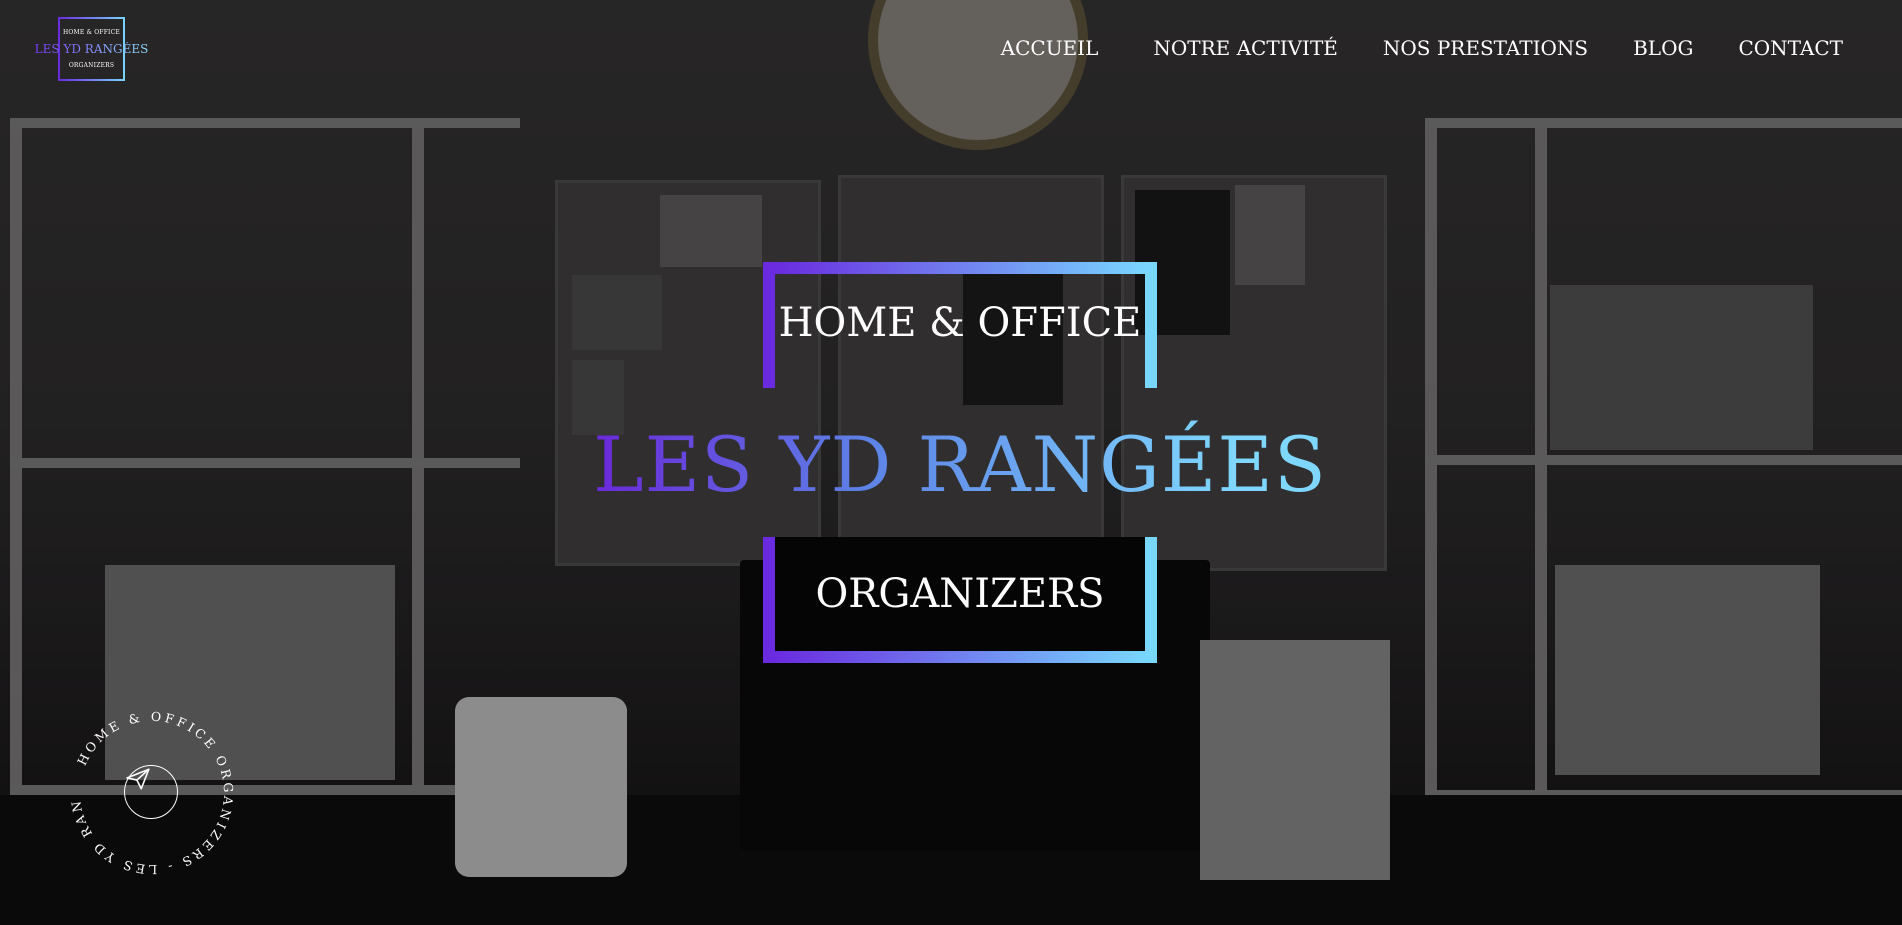  I want to click on logo-brand-name: LES YD RANGÉES, so click(91, 49).